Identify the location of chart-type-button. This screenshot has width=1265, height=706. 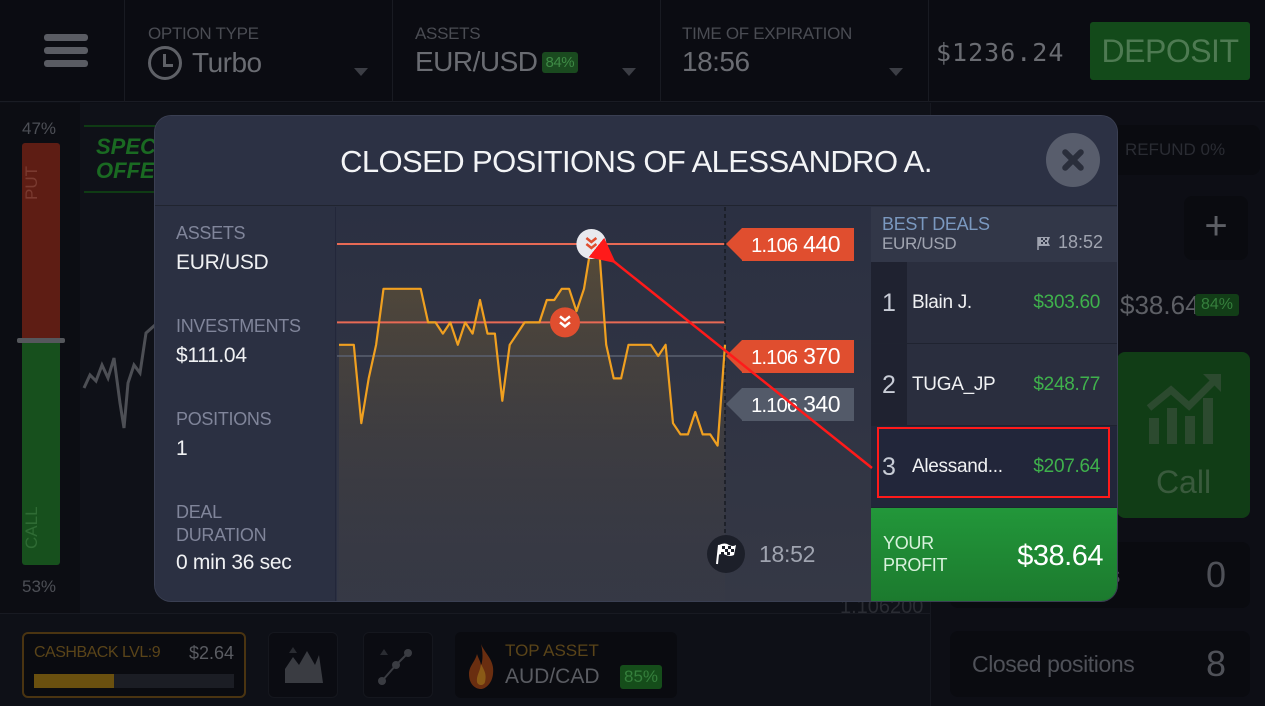
(303, 665).